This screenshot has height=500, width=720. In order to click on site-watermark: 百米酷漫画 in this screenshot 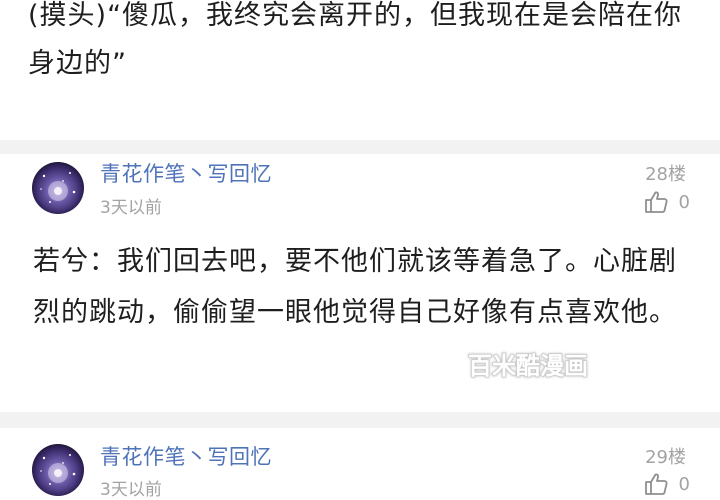, I will do `click(528, 365)`.